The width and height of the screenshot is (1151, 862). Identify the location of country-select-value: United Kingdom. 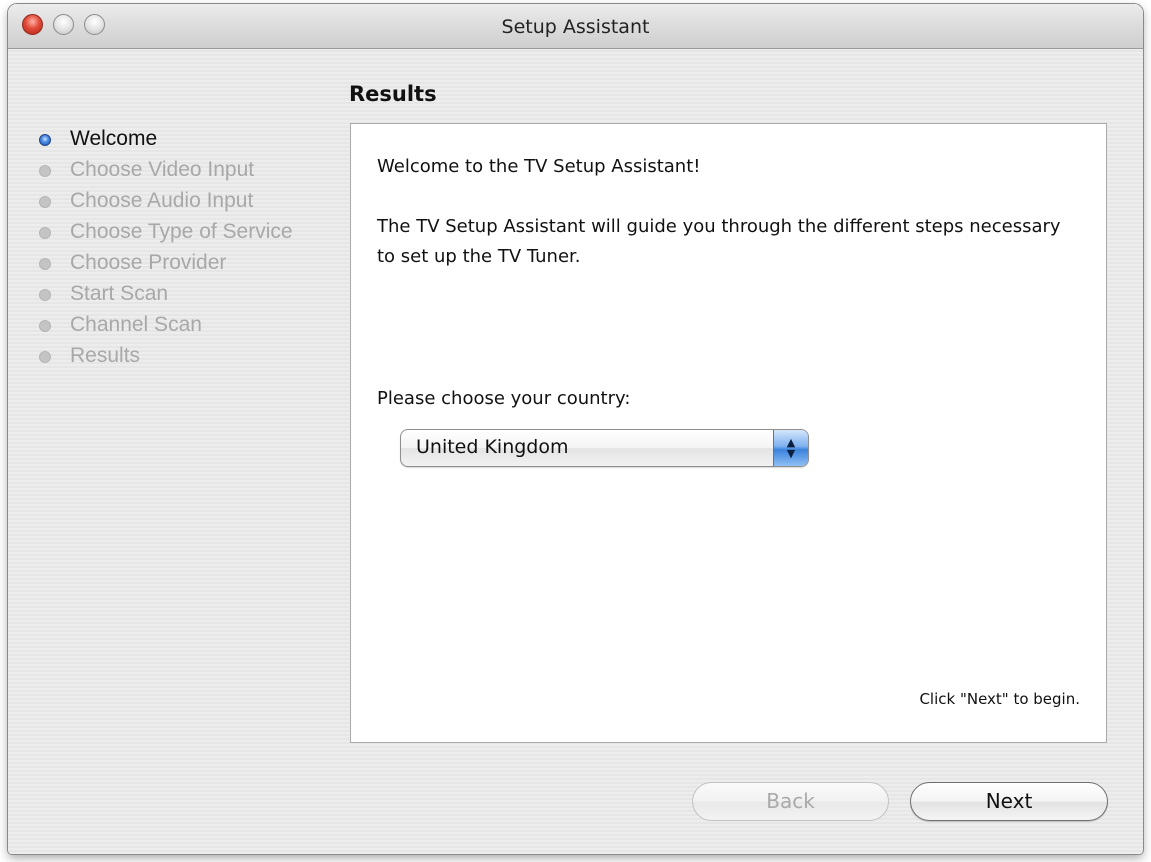
(492, 447).